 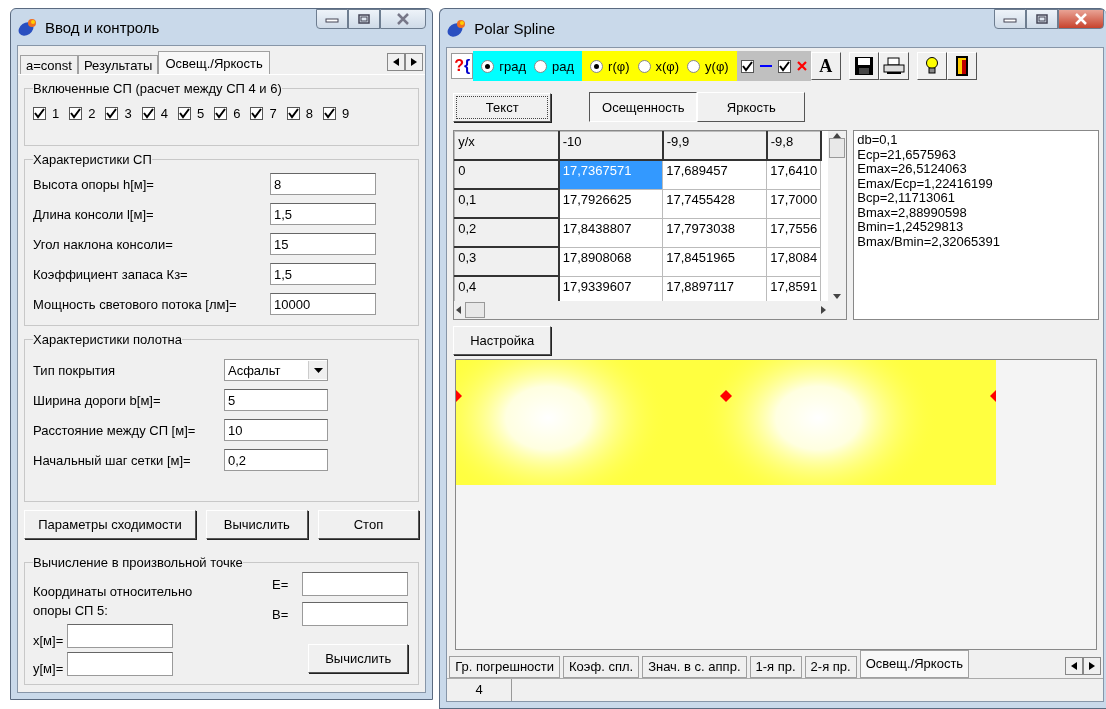 What do you see at coordinates (601, 667) in the screenshot?
I see `tab: Коэф. спл.` at bounding box center [601, 667].